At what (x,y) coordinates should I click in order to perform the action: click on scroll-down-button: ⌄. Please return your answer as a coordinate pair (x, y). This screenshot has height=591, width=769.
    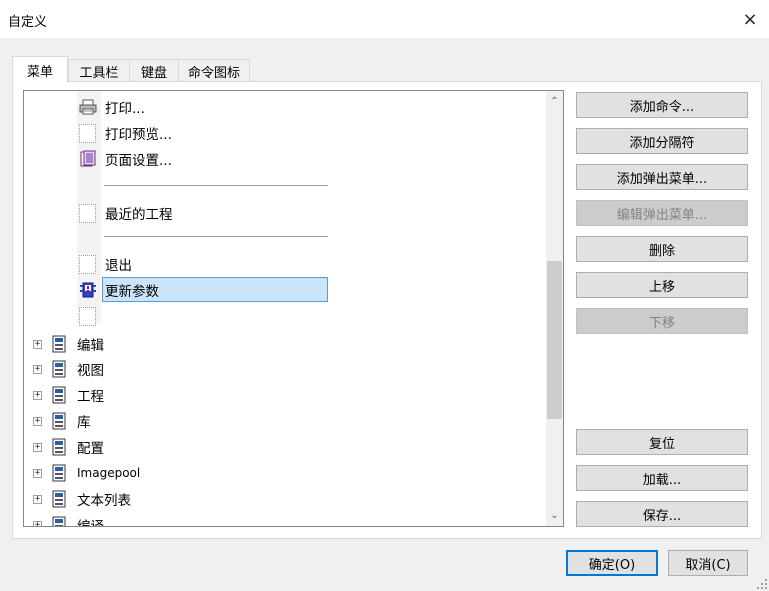
    Looking at the image, I should click on (554, 515).